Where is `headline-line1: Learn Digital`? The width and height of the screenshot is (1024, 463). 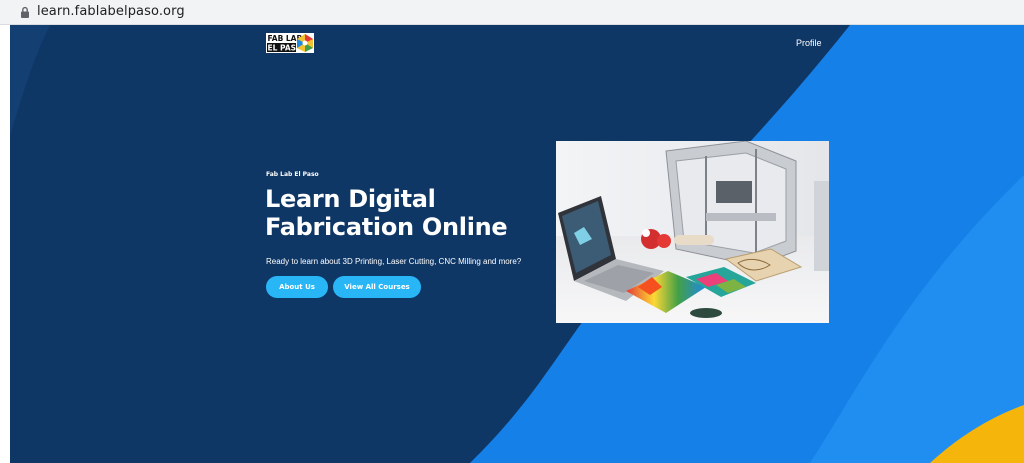
headline-line1: Learn Digital is located at coordinates (350, 199).